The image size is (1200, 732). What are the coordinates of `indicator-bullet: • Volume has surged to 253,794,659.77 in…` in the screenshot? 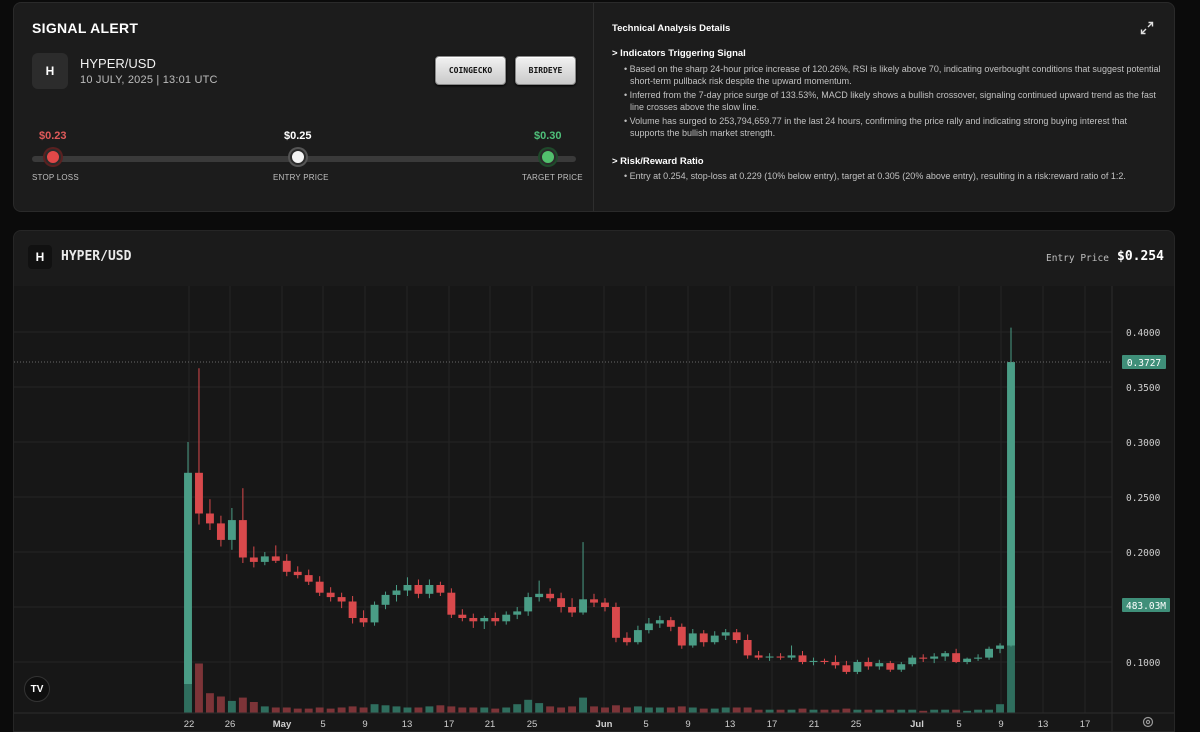 It's located at (875, 127).